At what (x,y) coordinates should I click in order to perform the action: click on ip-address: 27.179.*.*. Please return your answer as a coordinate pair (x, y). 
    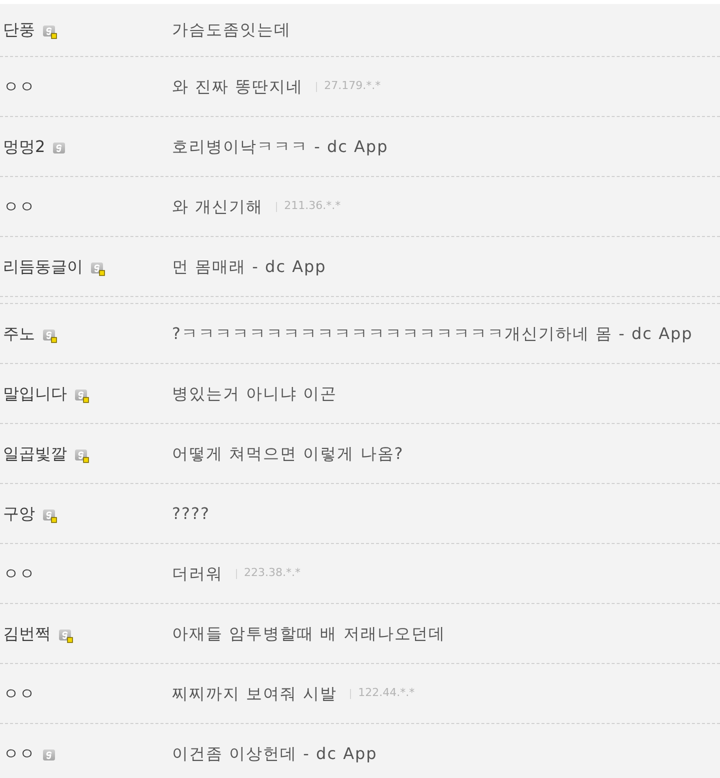
    Looking at the image, I should click on (352, 86).